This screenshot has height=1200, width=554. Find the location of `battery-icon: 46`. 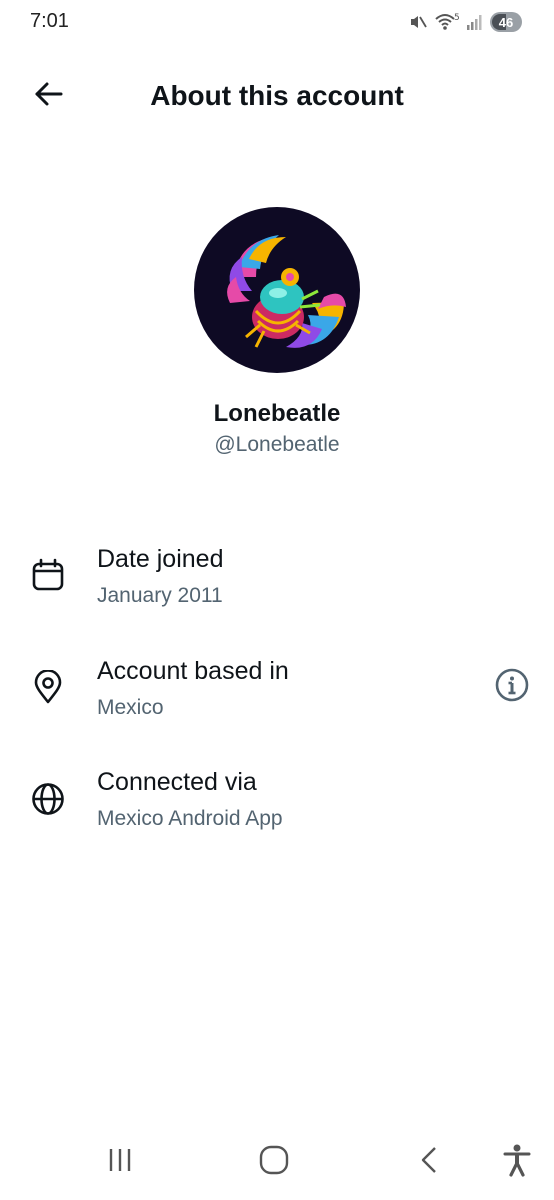

battery-icon: 46 is located at coordinates (506, 22).